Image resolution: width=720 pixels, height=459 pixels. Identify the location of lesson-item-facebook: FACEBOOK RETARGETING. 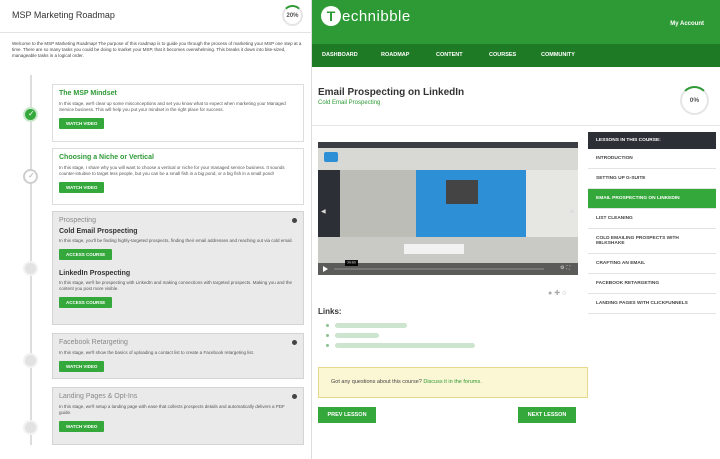
(652, 284).